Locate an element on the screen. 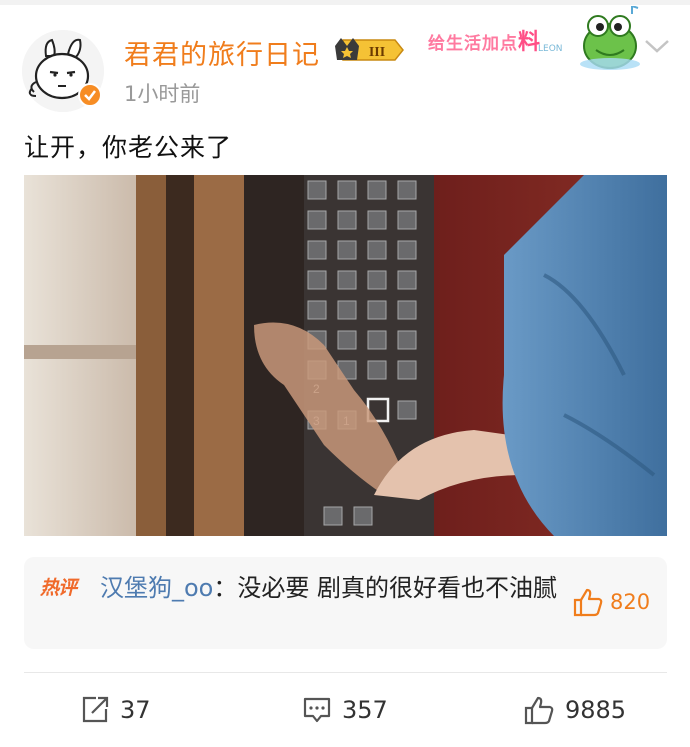 Image resolution: width=690 pixels, height=747 pixels. member-level-badge-icon: III is located at coordinates (369, 50).